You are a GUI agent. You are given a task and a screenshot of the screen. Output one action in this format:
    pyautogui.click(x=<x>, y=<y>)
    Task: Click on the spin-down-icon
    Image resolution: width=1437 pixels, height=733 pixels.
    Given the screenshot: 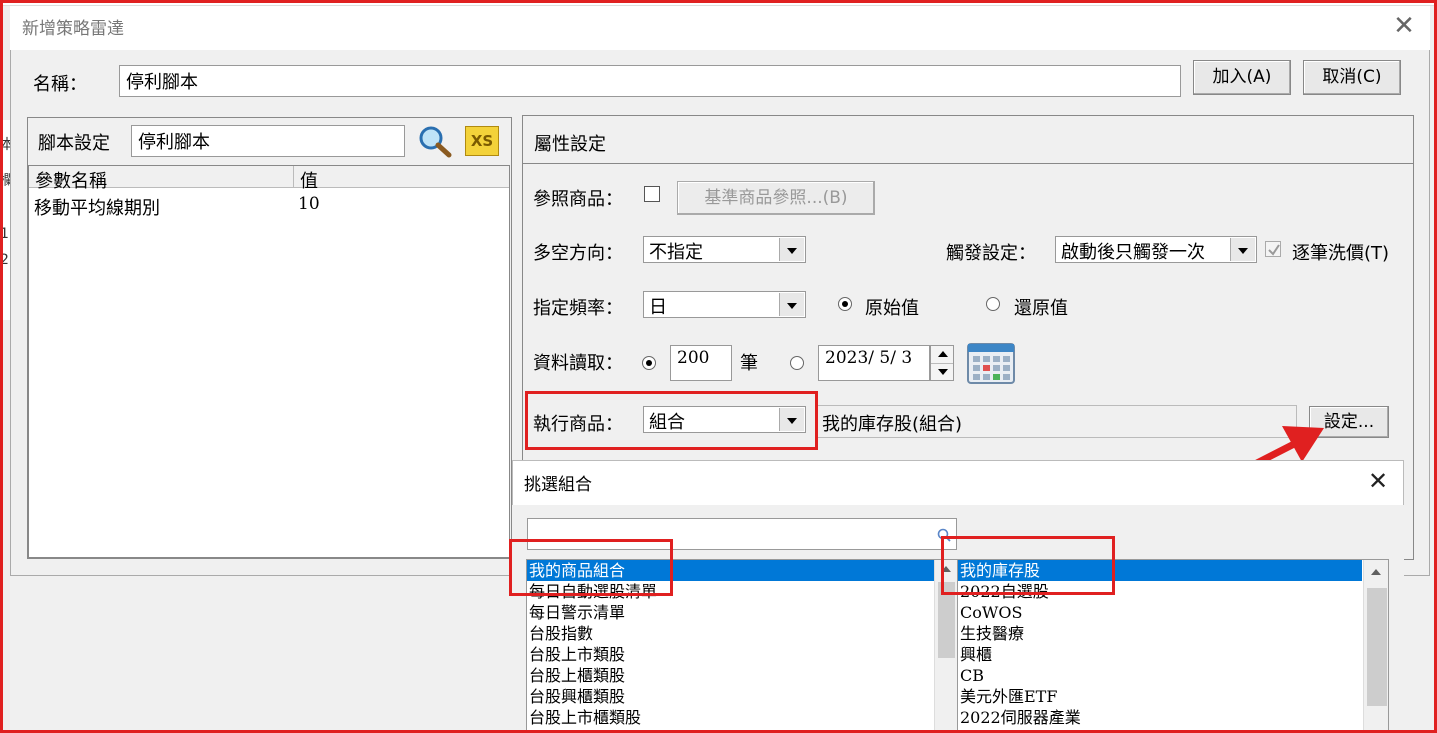 What is the action you would take?
    pyautogui.click(x=943, y=372)
    